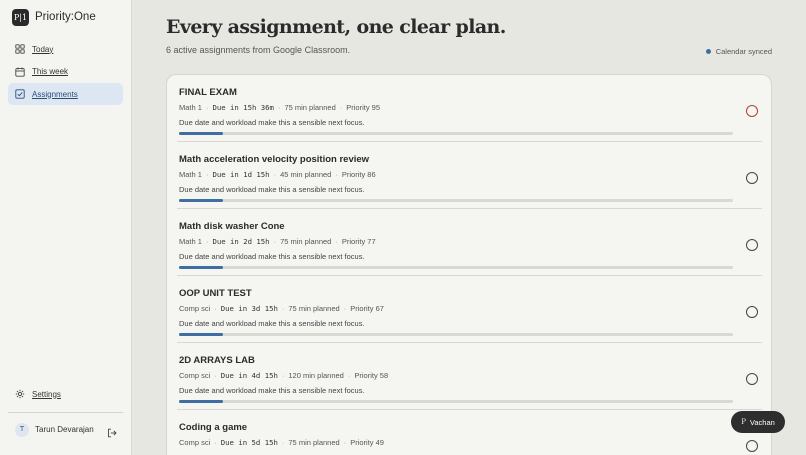 This screenshot has height=455, width=806. Describe the element at coordinates (208, 92) in the screenshot. I see `assignment-title: FINAL EXAM` at that location.